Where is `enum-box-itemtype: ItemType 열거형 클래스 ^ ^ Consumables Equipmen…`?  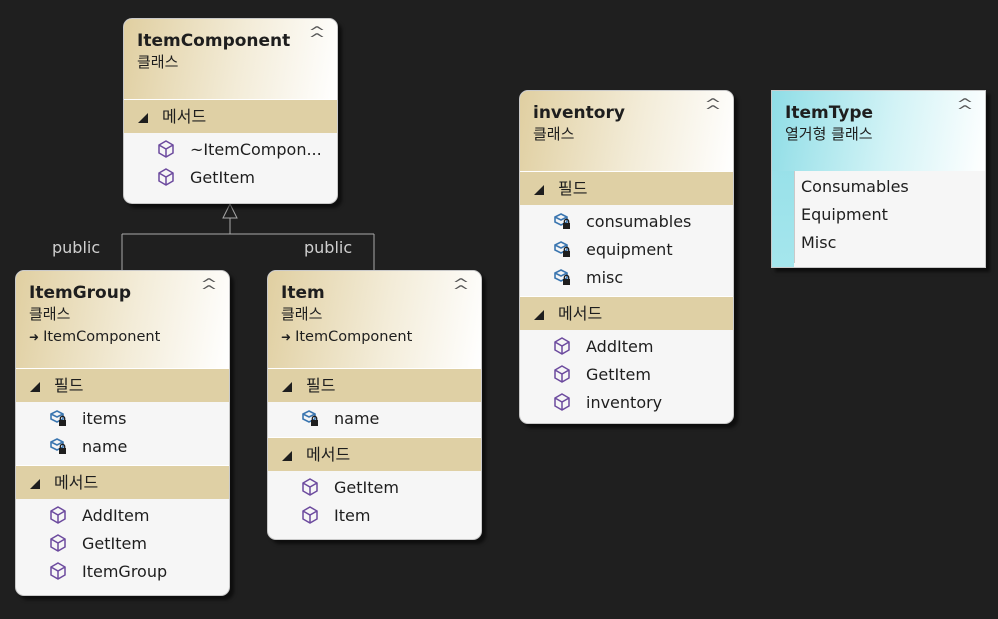
enum-box-itemtype: ItemType 열거형 클래스 ^ ^ Consumables Equipmen… is located at coordinates (878, 179).